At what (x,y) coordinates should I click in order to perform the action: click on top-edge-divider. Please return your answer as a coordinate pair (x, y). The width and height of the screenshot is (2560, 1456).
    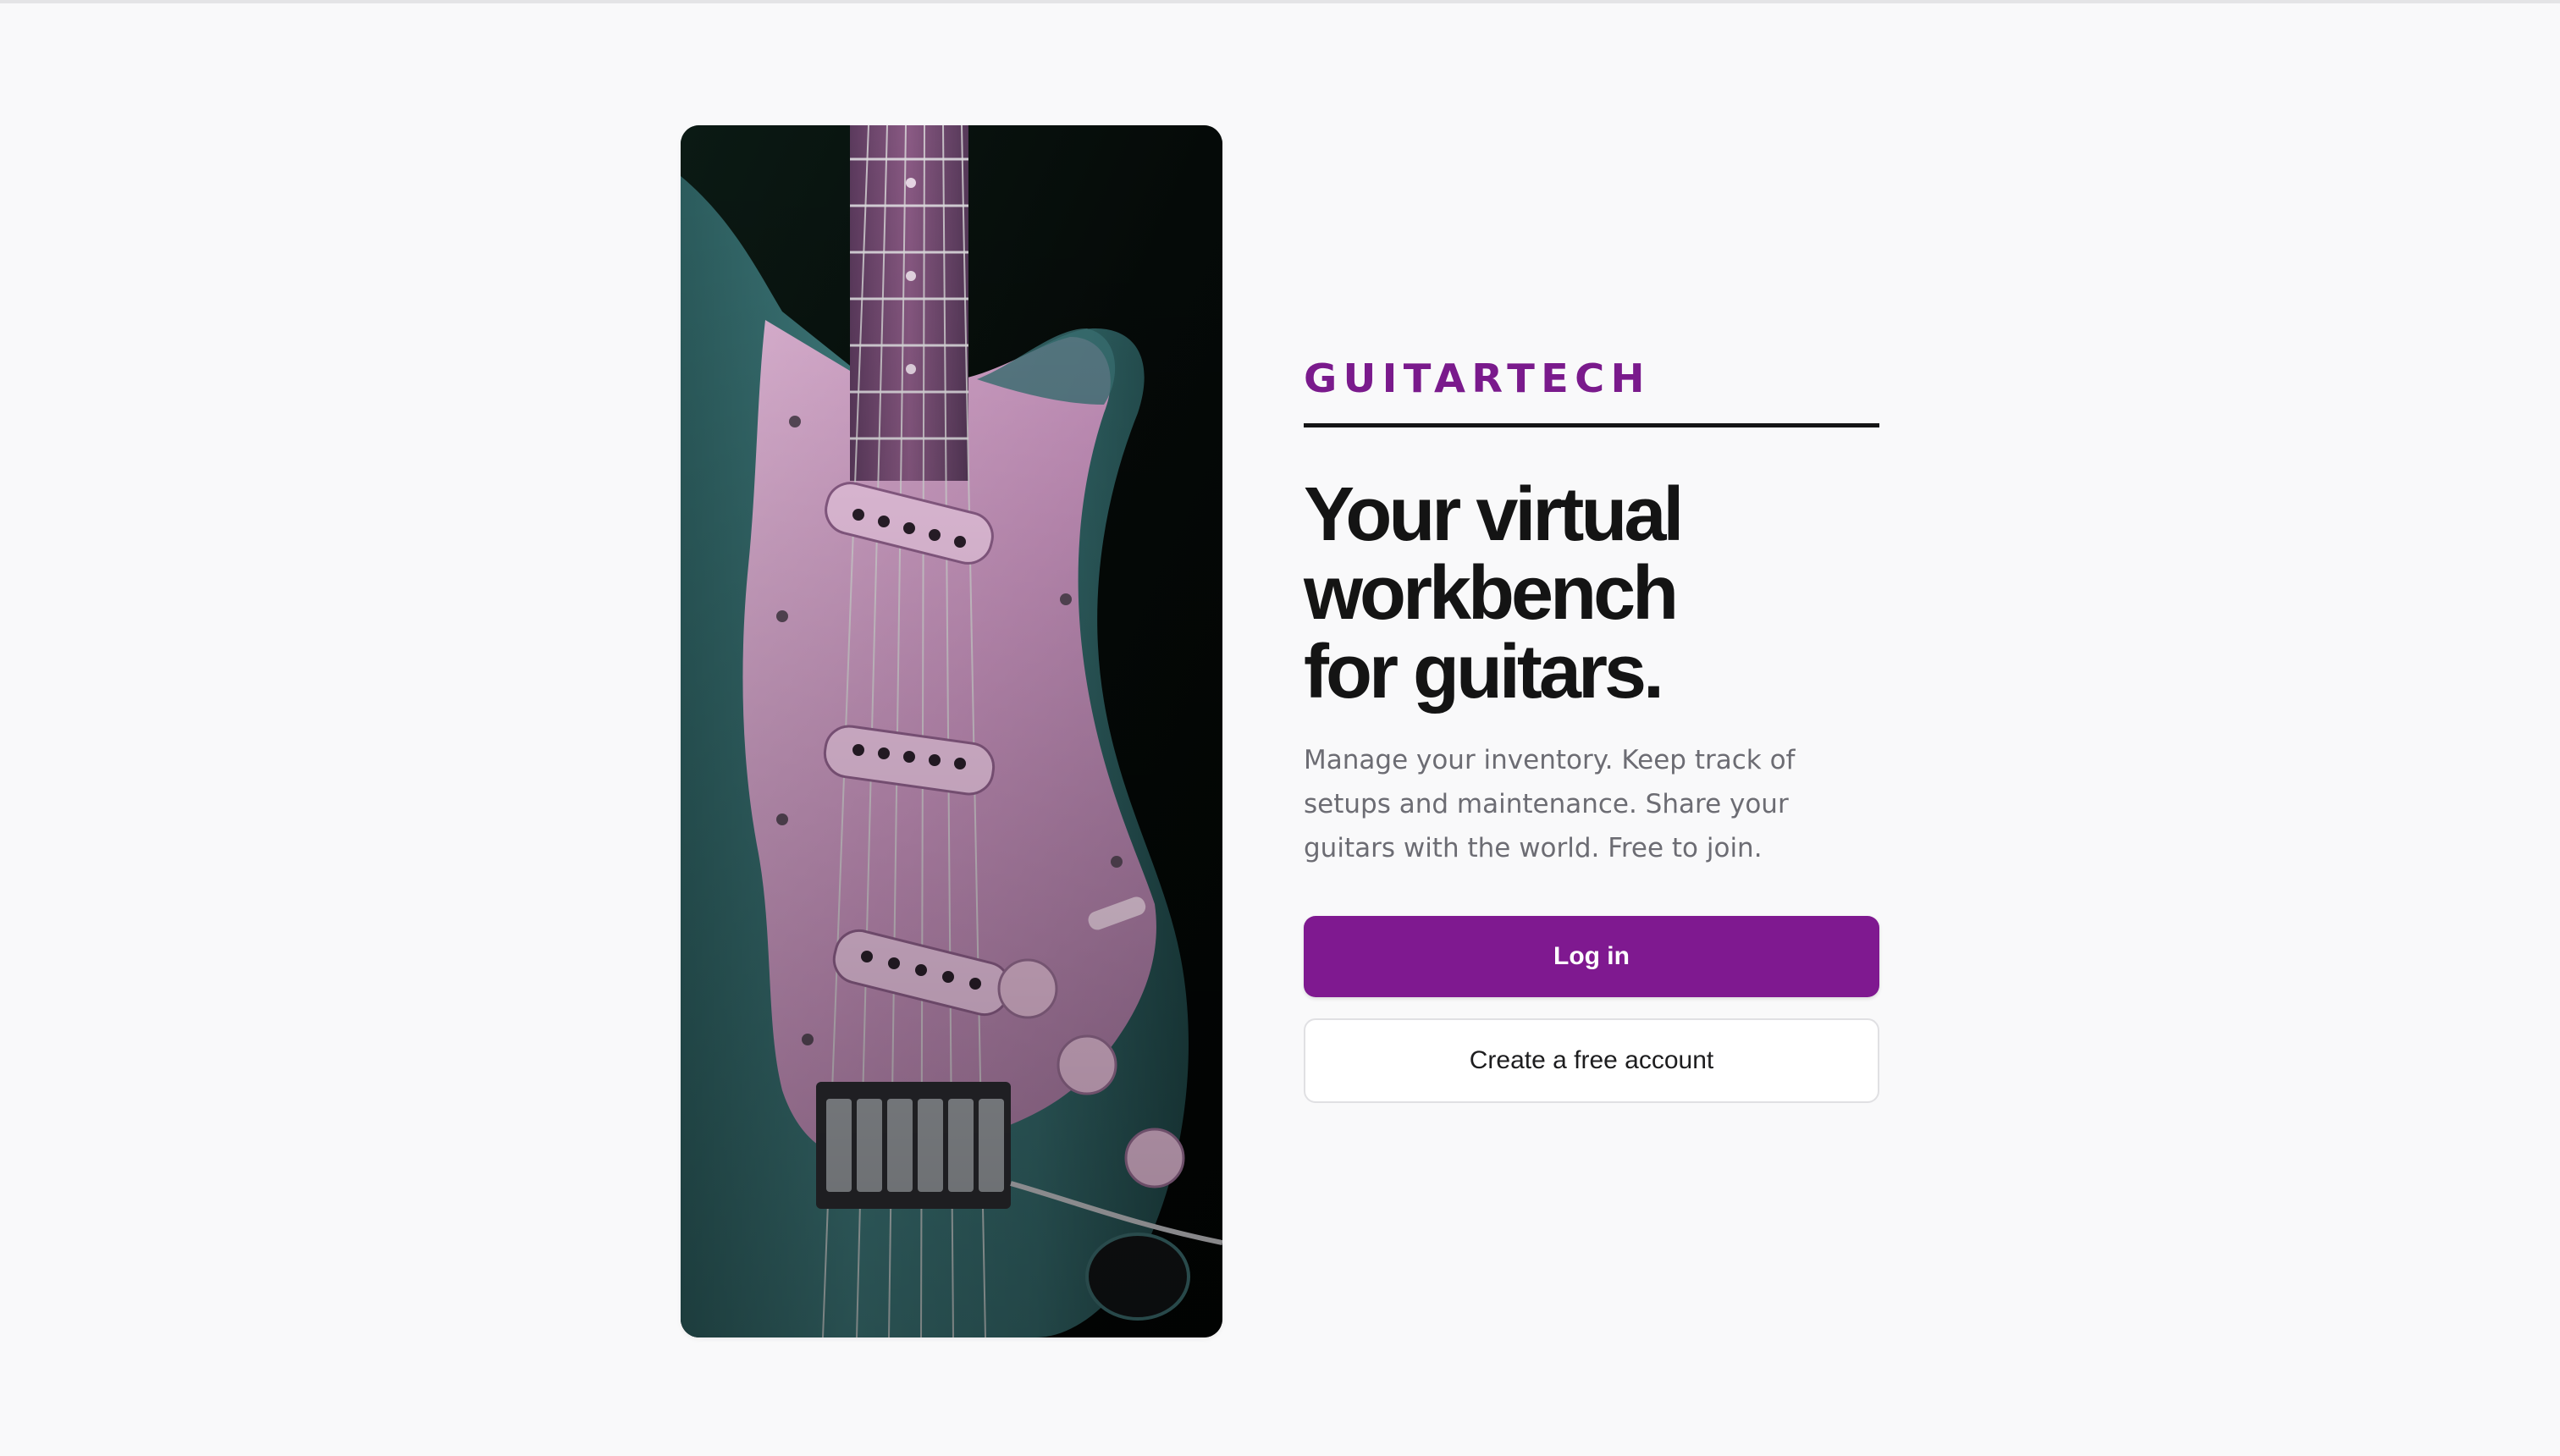
    Looking at the image, I should click on (1280, 1).